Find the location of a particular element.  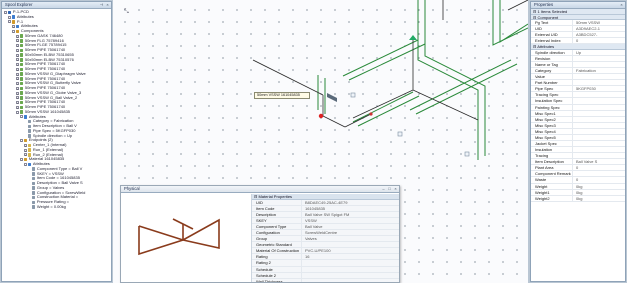

property-value: A3D9AEC2-1 is located at coordinates (599, 28).